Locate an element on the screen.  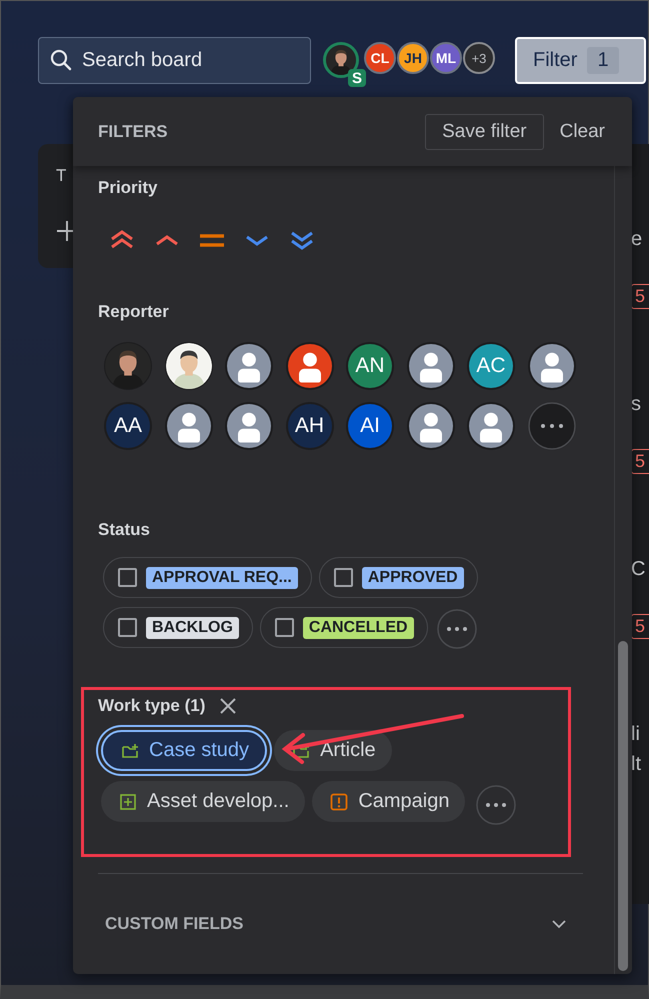
more-count: +3 is located at coordinates (479, 58).